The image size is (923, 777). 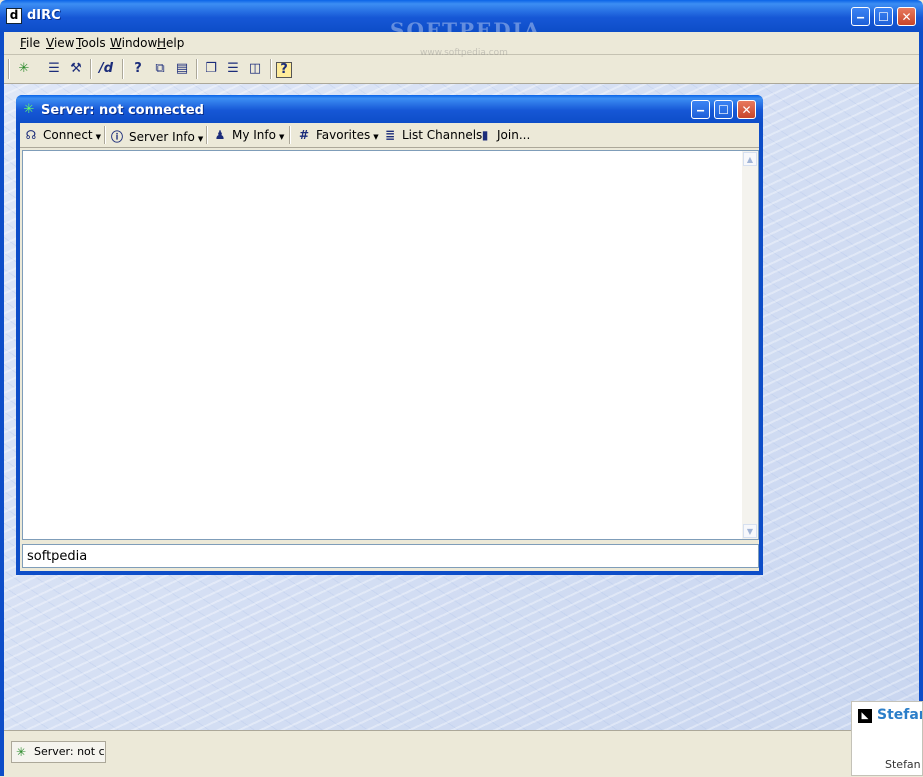 What do you see at coordinates (903, 764) in the screenshot?
I see `popup-subtitle: Stefan F` at bounding box center [903, 764].